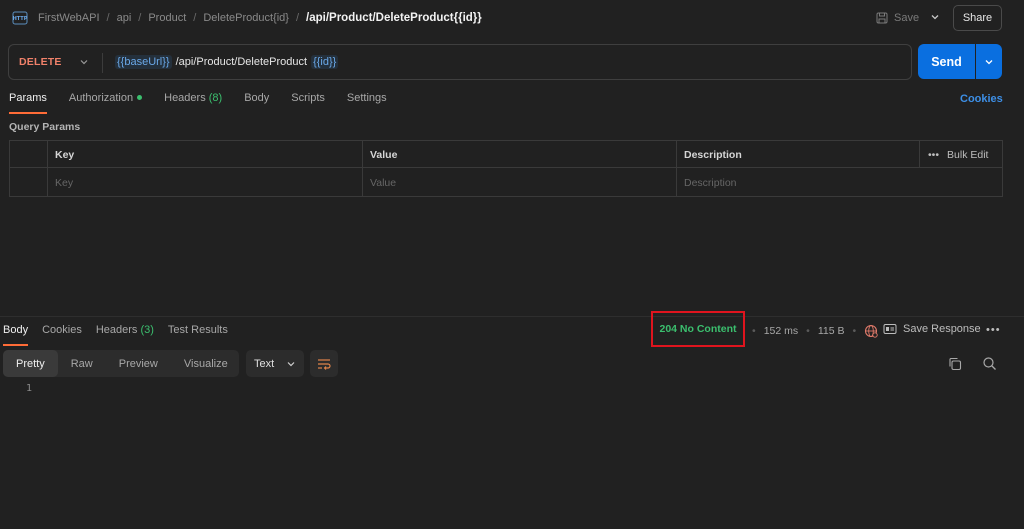  I want to click on format-type-label: Text, so click(264, 363).